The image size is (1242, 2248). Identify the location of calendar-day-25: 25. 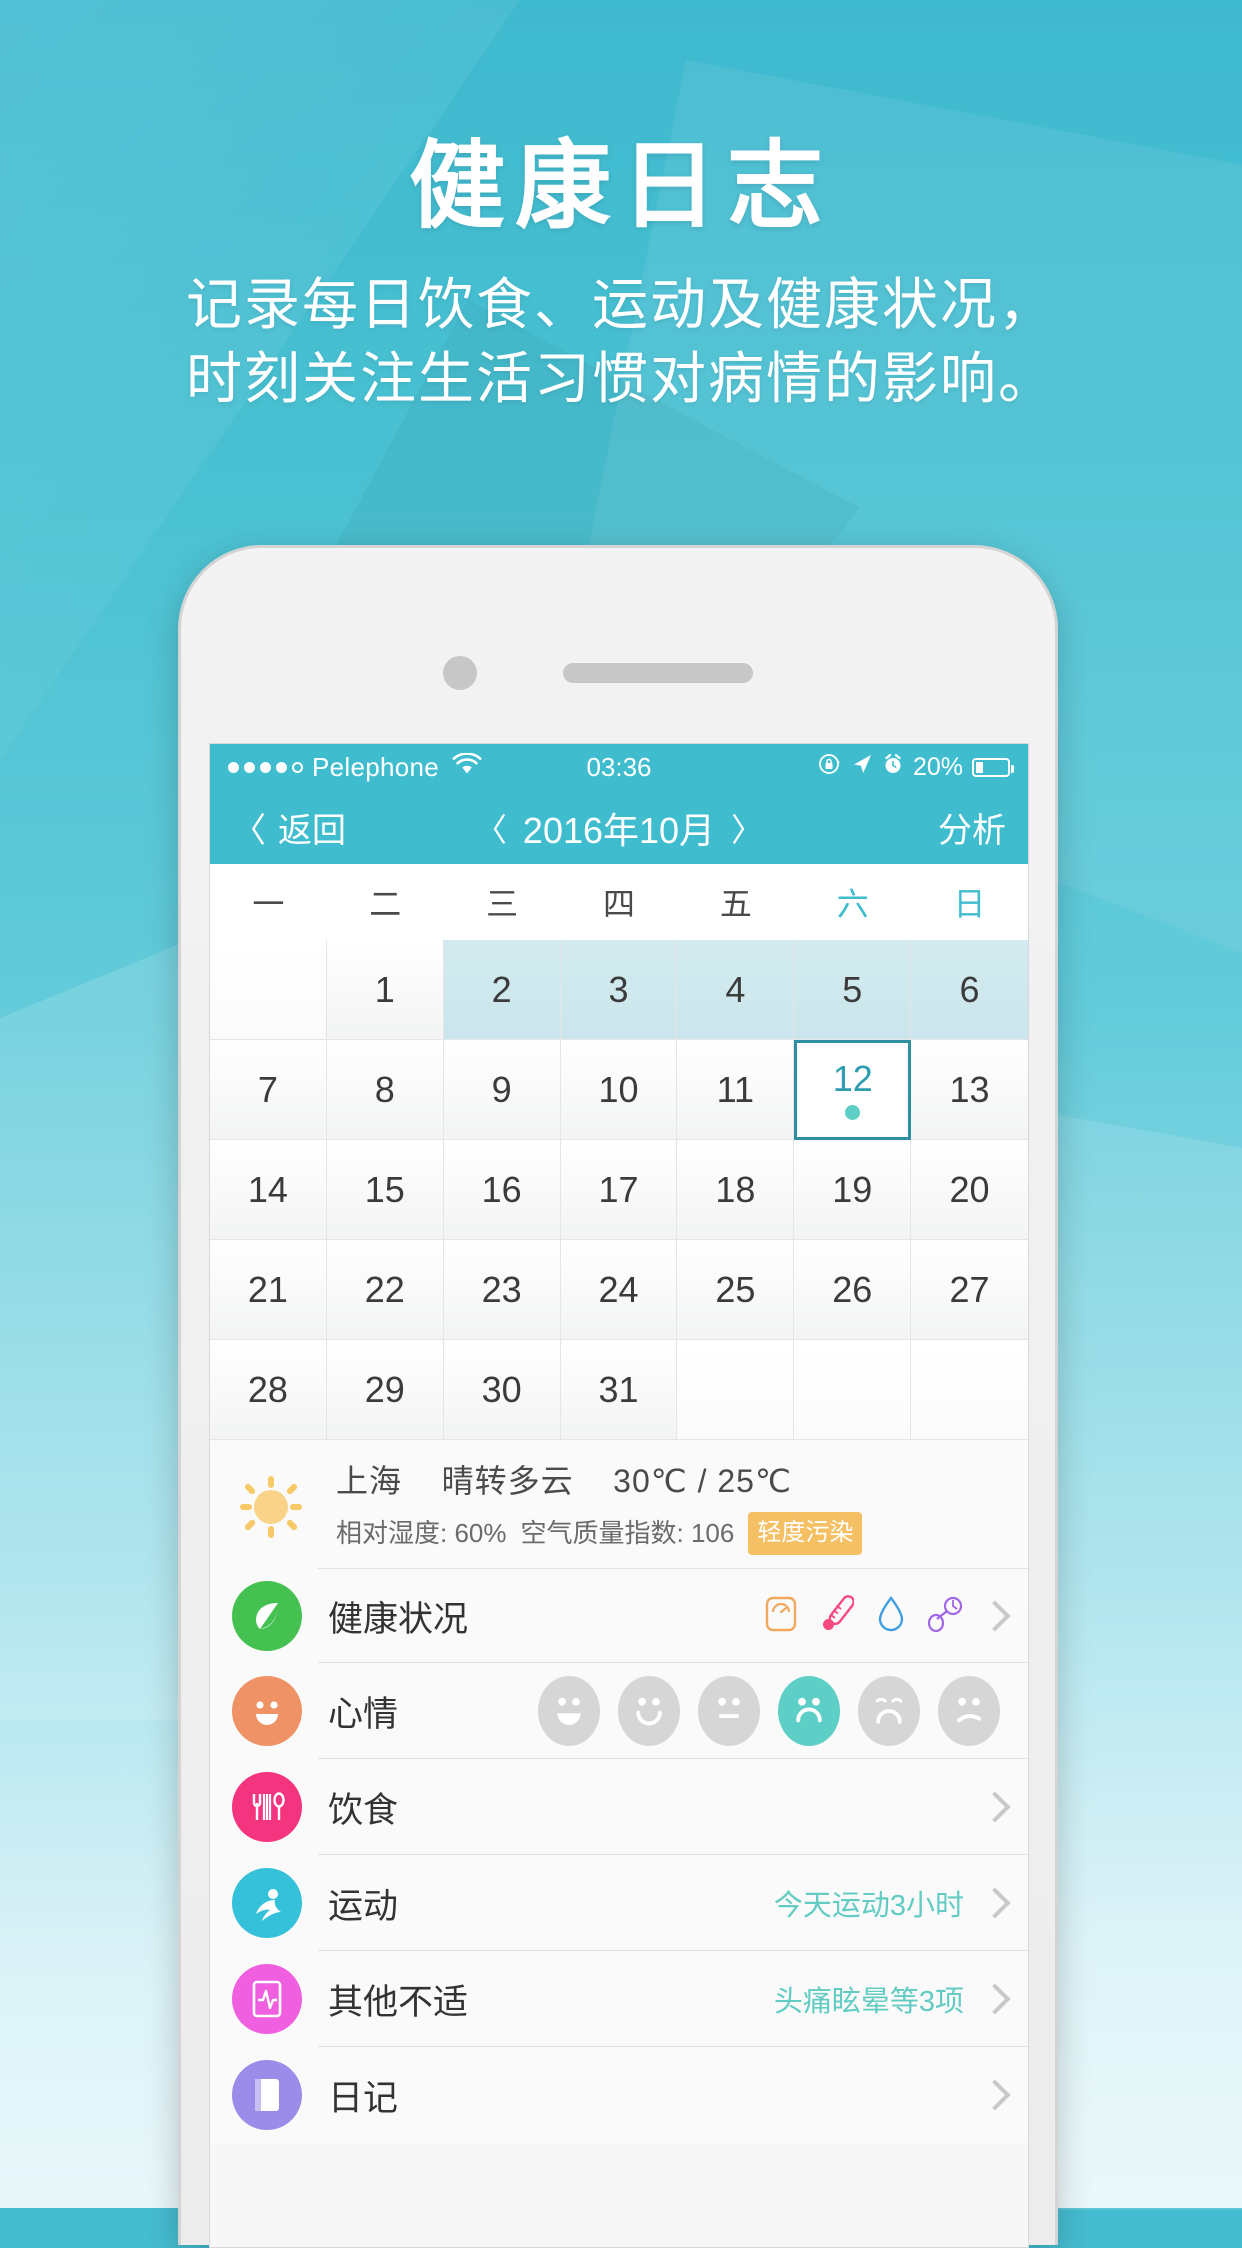
(736, 1290).